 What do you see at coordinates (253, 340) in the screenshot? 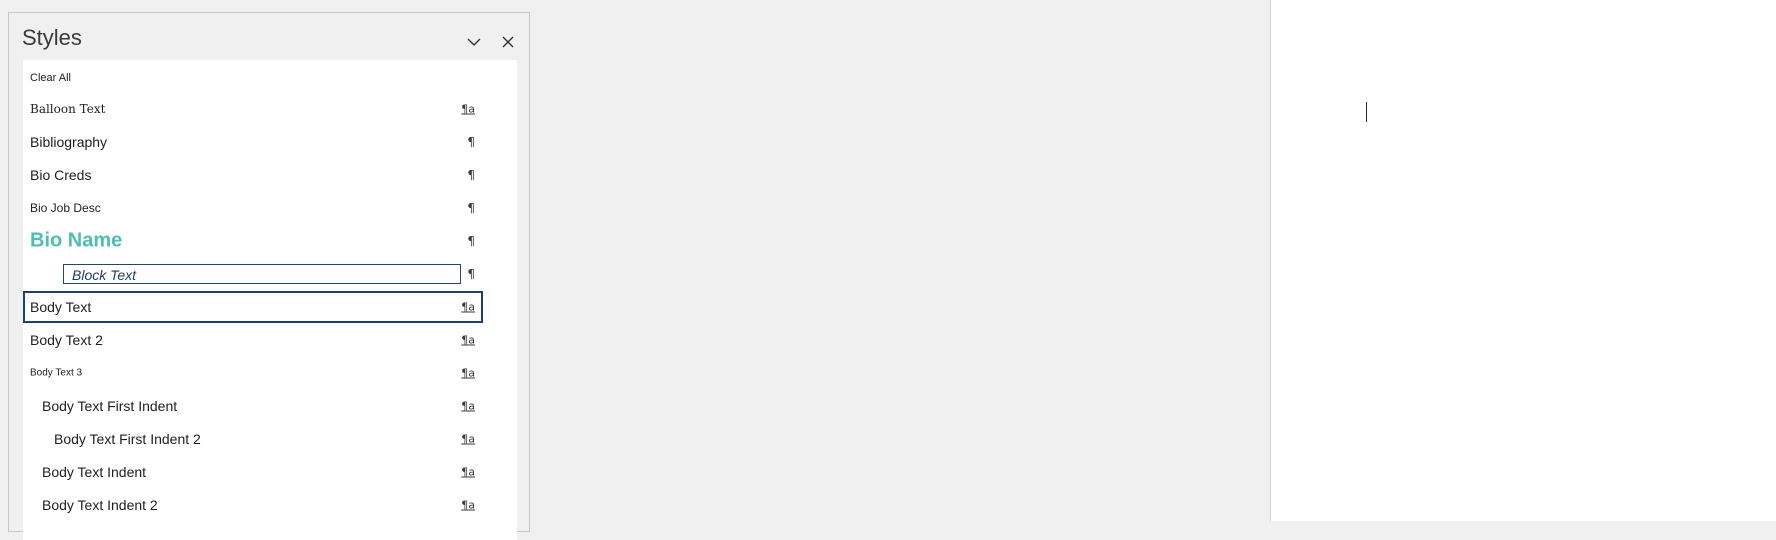
I see `style-item-body-text-2: Body Text 2 ¶a` at bounding box center [253, 340].